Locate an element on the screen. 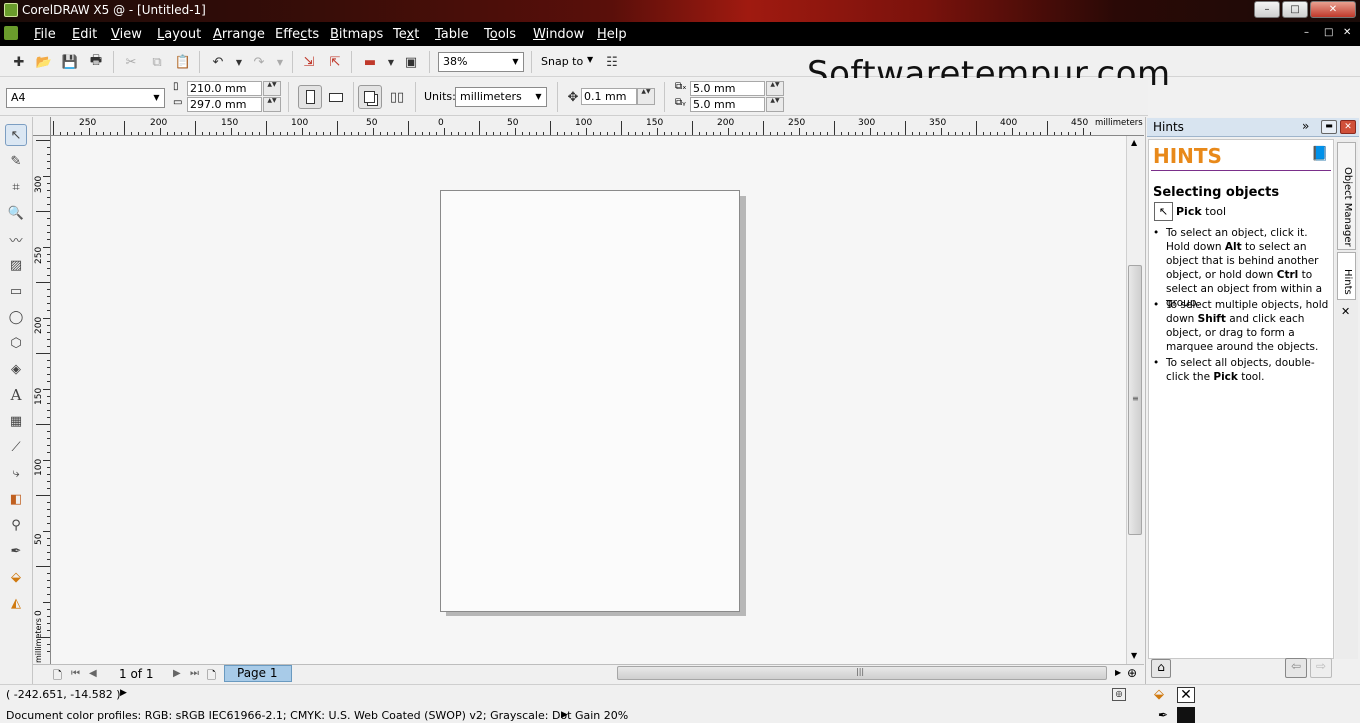 This screenshot has height=723, width=1360. current-page-icon: ▯▯ is located at coordinates (397, 97).